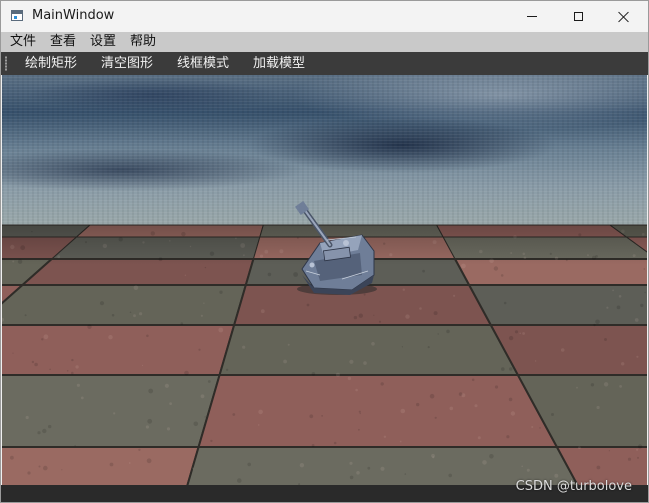 The width and height of the screenshot is (649, 503). I want to click on menu-help: 帮助, so click(143, 42).